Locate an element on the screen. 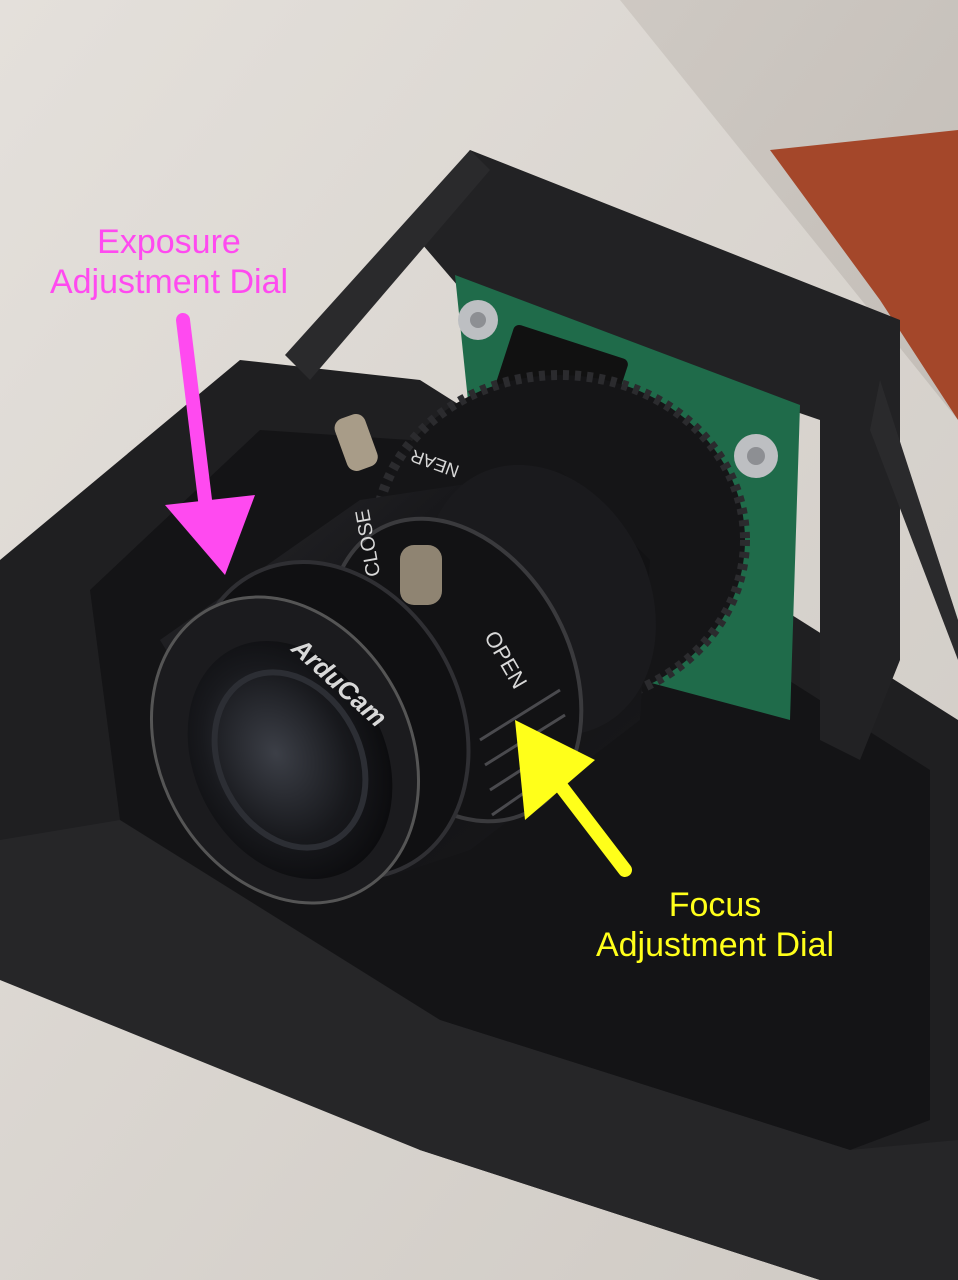  focus-label-line2: Adjustment Dial is located at coordinates (715, 945).